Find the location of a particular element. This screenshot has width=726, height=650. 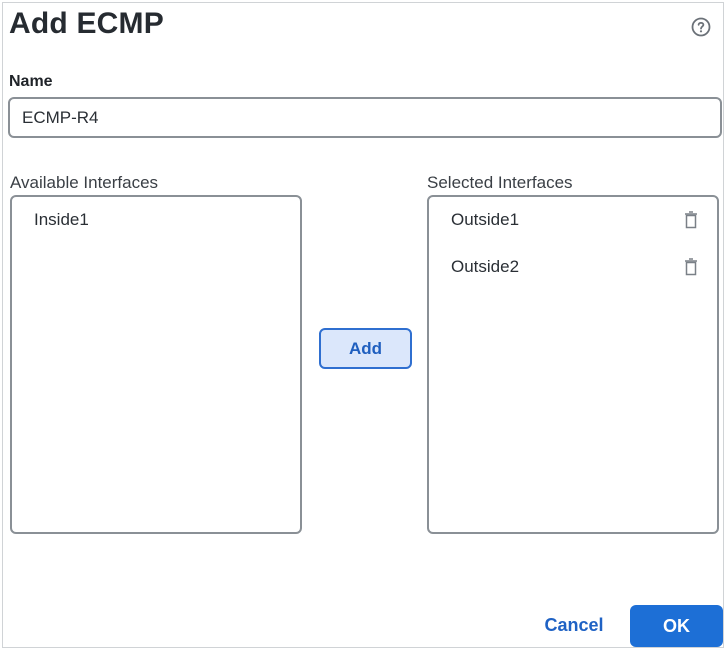

add-button: Add is located at coordinates (365, 348).